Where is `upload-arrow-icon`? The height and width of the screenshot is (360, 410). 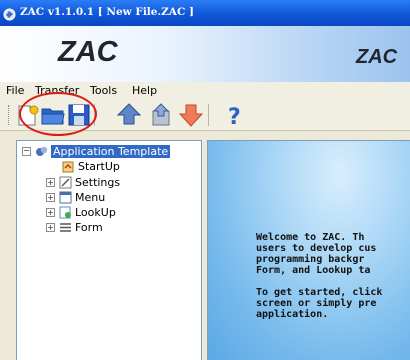
upload-arrow-icon is located at coordinates (129, 114).